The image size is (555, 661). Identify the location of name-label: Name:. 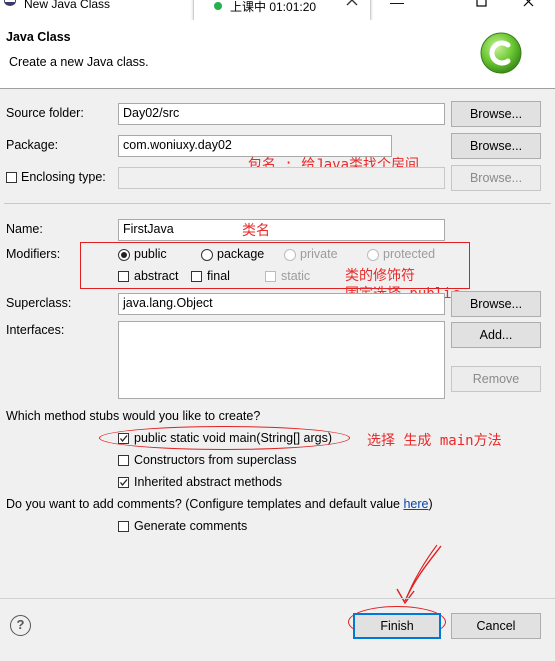
(24, 229).